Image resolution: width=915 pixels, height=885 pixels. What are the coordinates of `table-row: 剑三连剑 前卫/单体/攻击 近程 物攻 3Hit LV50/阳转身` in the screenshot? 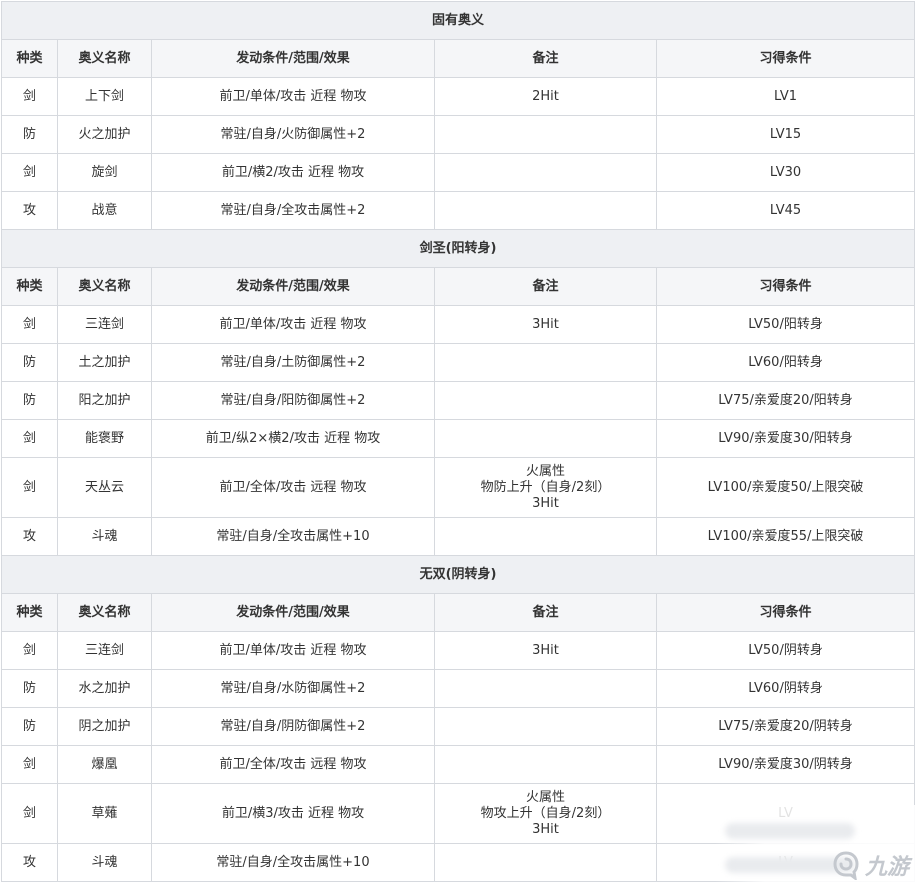 It's located at (458, 324).